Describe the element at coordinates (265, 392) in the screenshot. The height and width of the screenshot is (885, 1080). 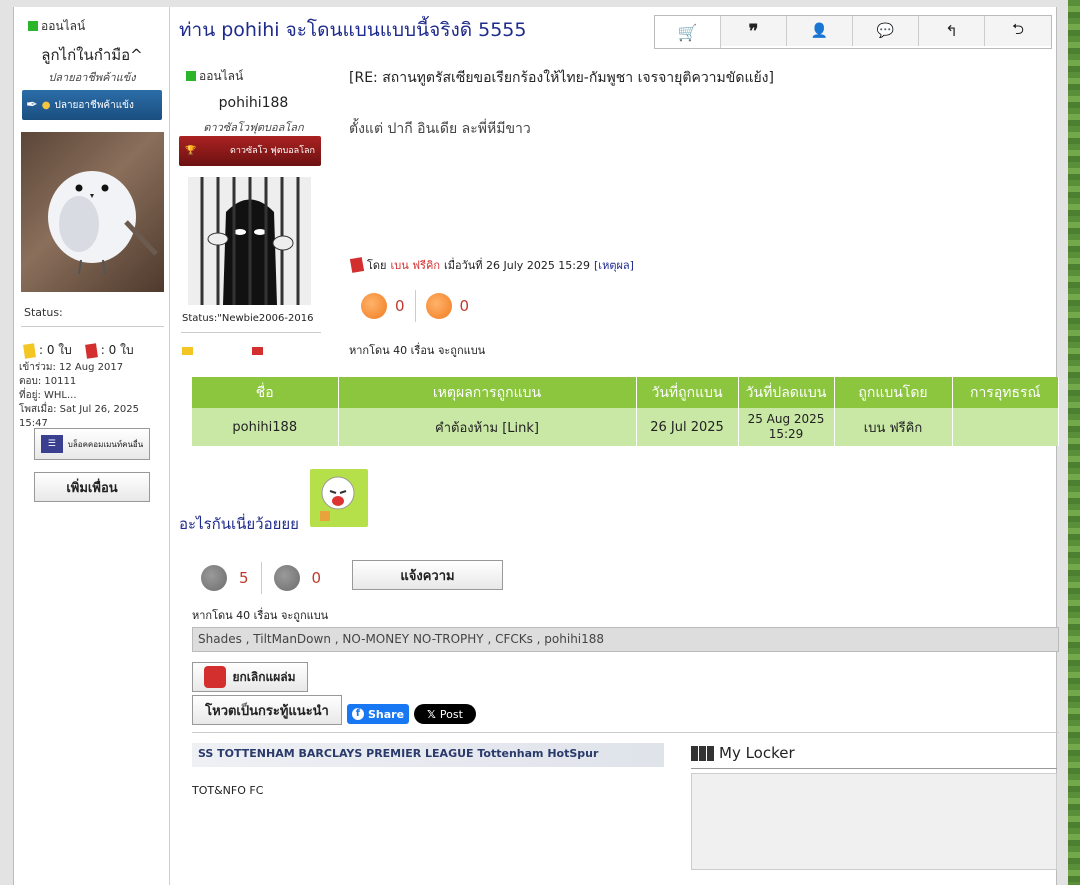
I see `ban-header-name: ชื่อ` at that location.